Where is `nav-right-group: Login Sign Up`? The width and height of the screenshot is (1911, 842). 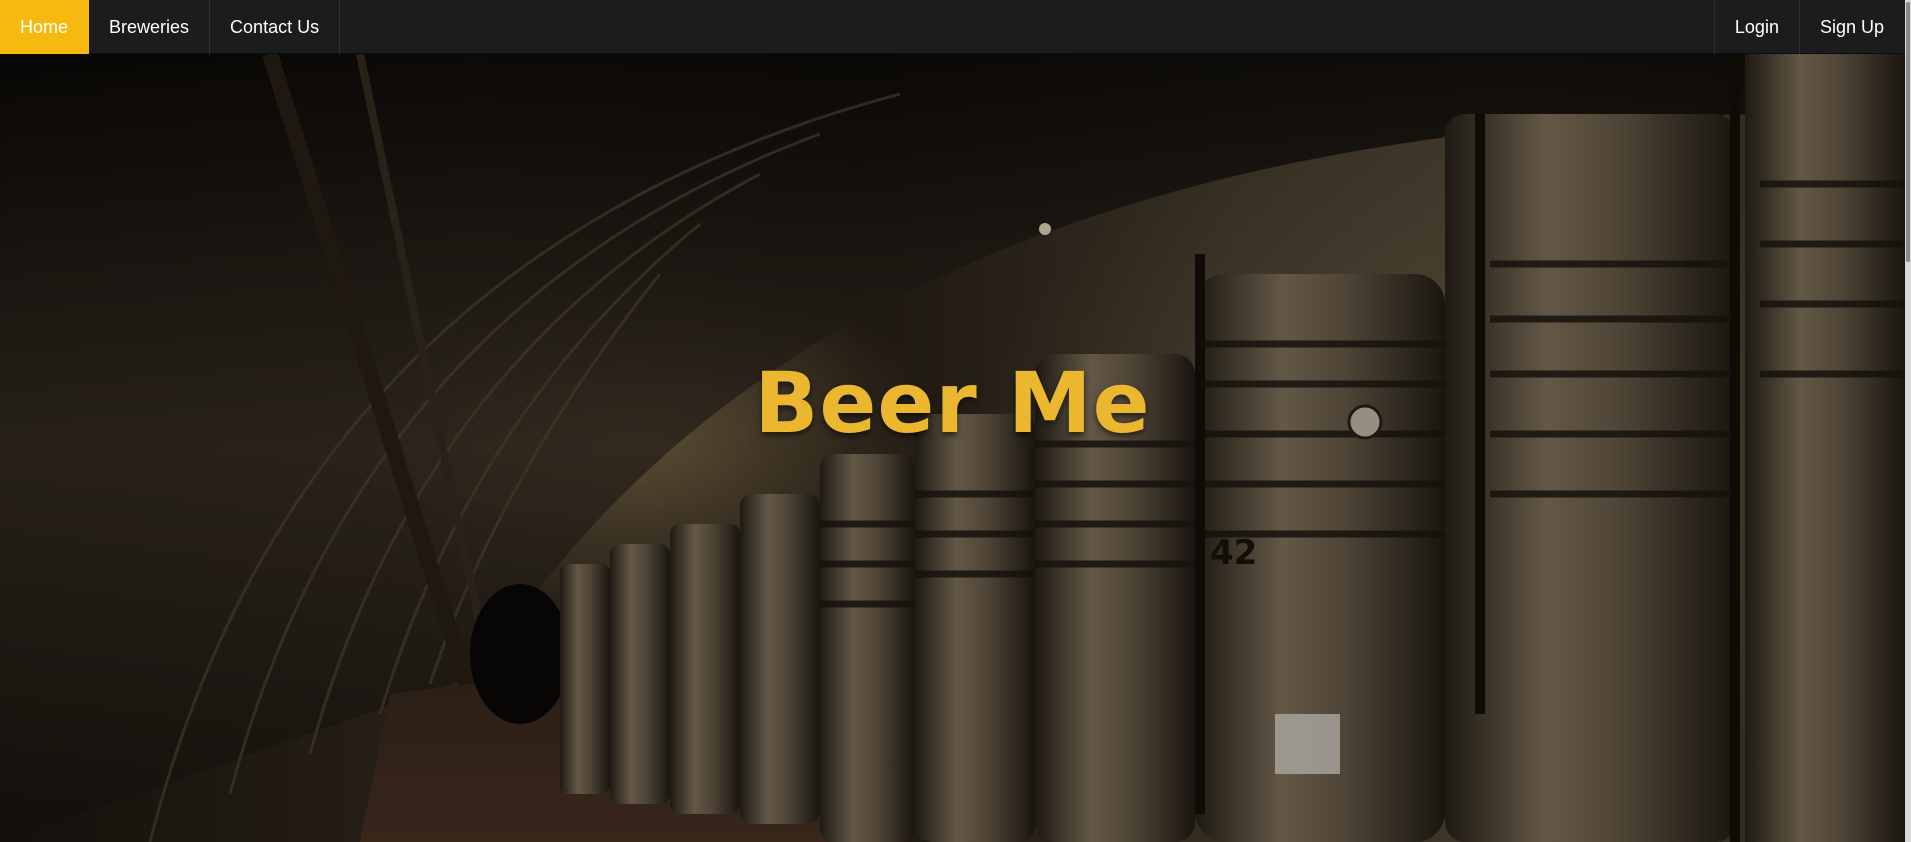 nav-right-group: Login Sign Up is located at coordinates (1812, 27).